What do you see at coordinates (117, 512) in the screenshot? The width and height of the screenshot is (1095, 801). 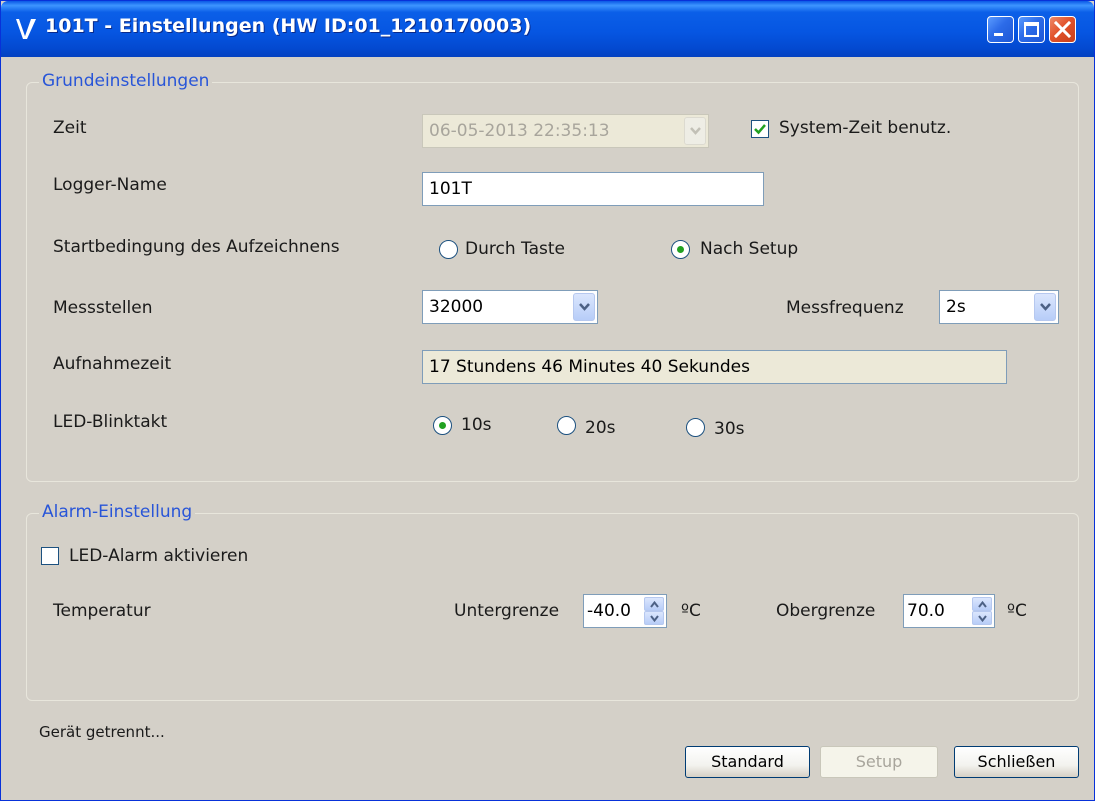 I see `alarm-settings-title: Alarm-Einstellung` at bounding box center [117, 512].